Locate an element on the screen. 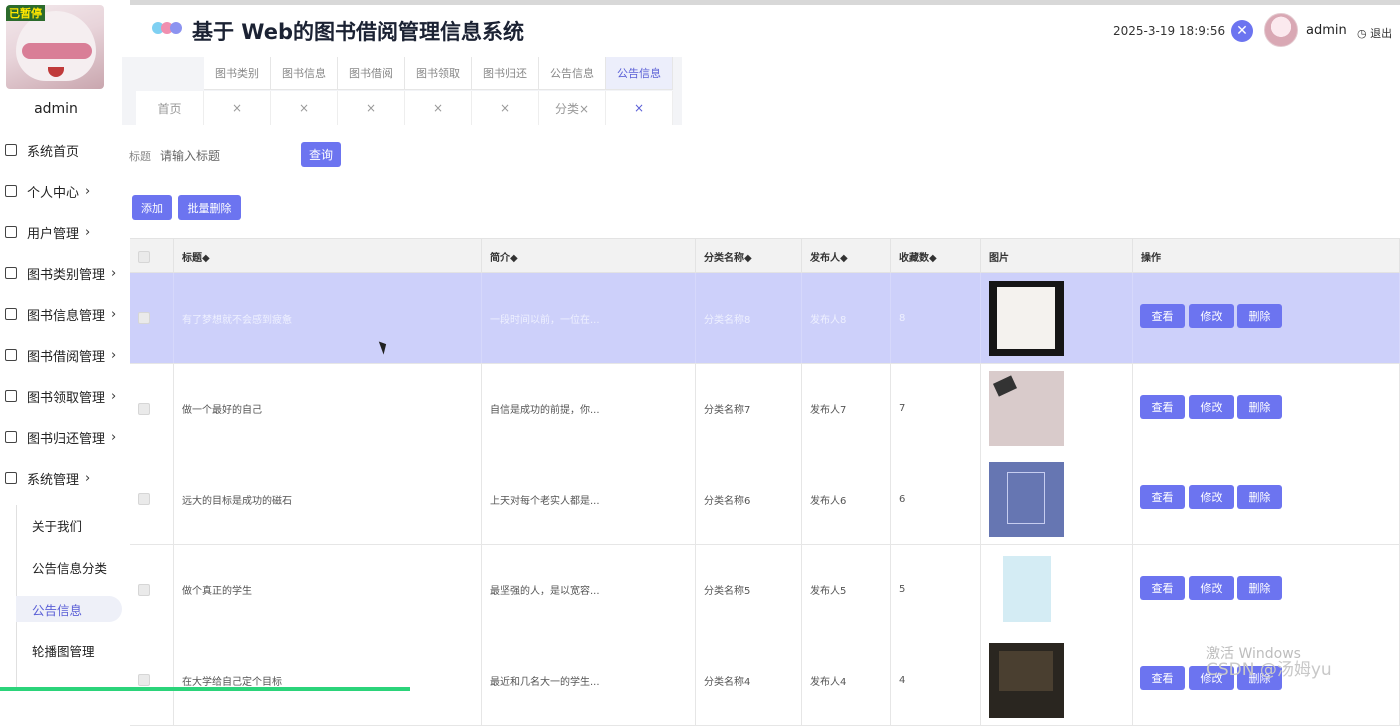 This screenshot has width=1400, height=726. table-row: 有了梦想就不会感到疲惫 一段时间以前，一位在... 分类名称8 发布人8 8 查看 修改 删除 is located at coordinates (765, 318).